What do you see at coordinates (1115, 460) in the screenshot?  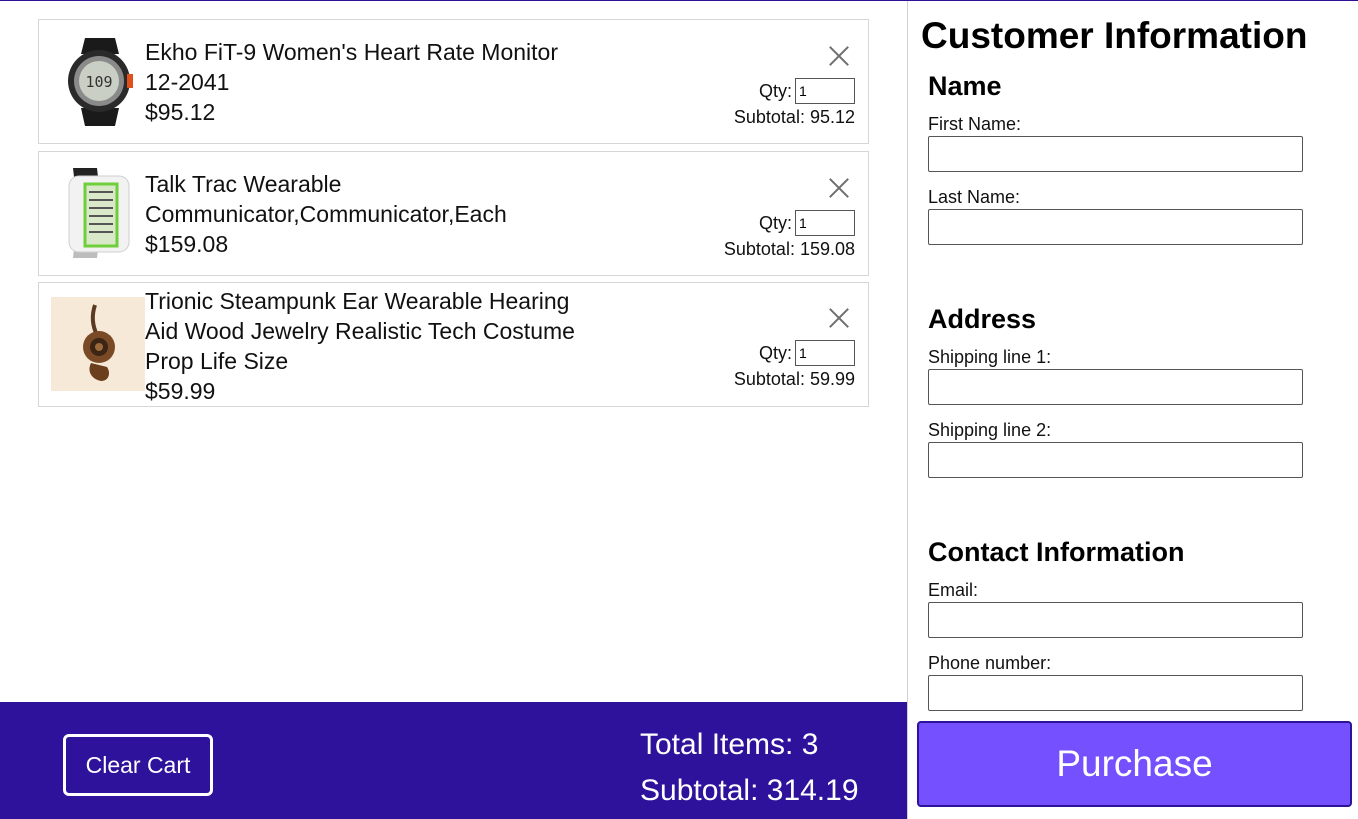 I see `shipping-line-2-field` at bounding box center [1115, 460].